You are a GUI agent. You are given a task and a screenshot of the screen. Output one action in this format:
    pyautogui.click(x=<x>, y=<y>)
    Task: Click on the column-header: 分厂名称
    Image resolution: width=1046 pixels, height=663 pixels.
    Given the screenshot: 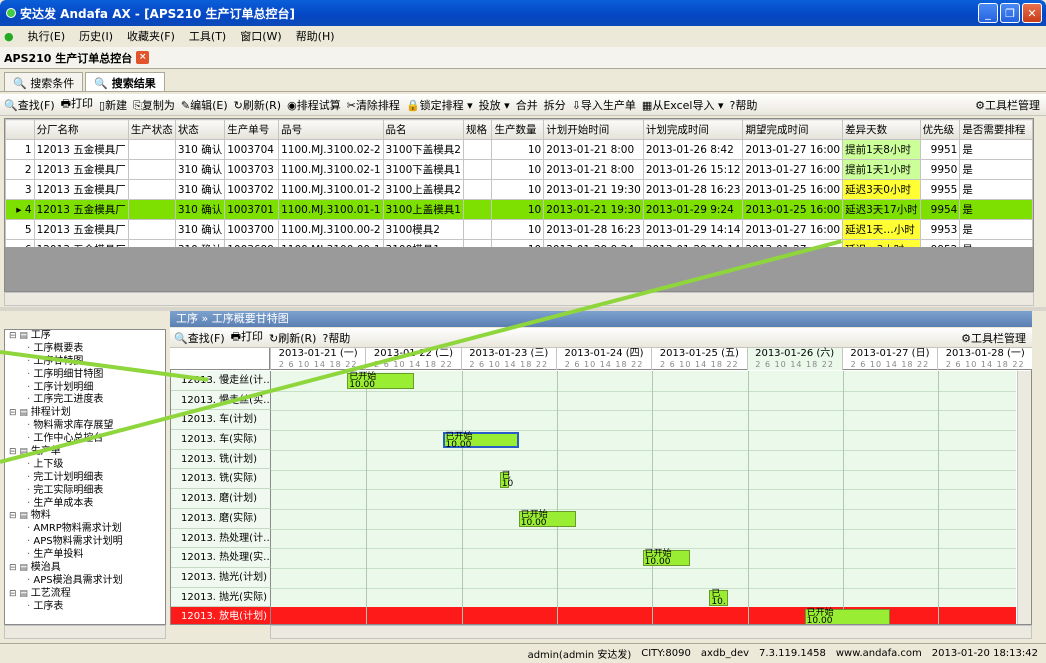 What is the action you would take?
    pyautogui.click(x=81, y=129)
    